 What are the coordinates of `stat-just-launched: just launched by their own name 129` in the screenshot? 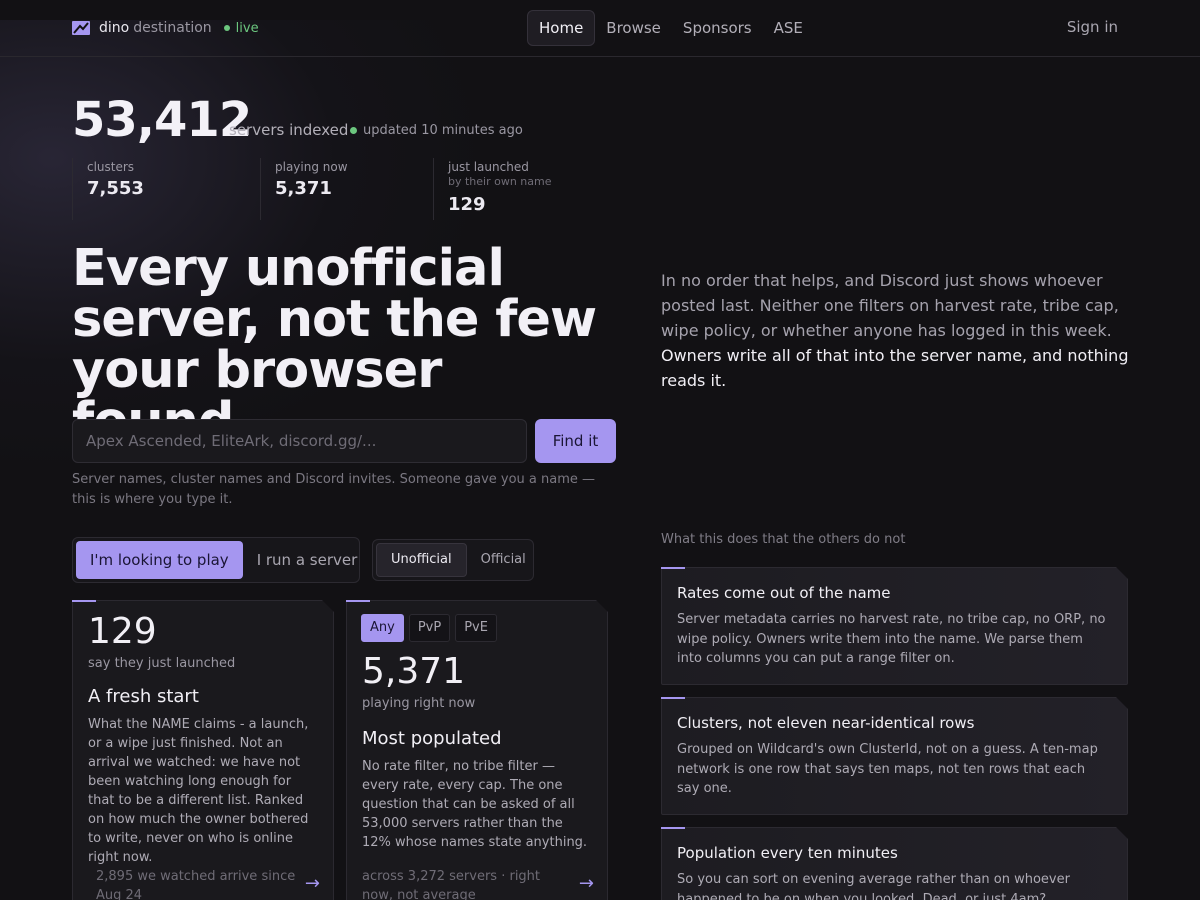 It's located at (513, 189).